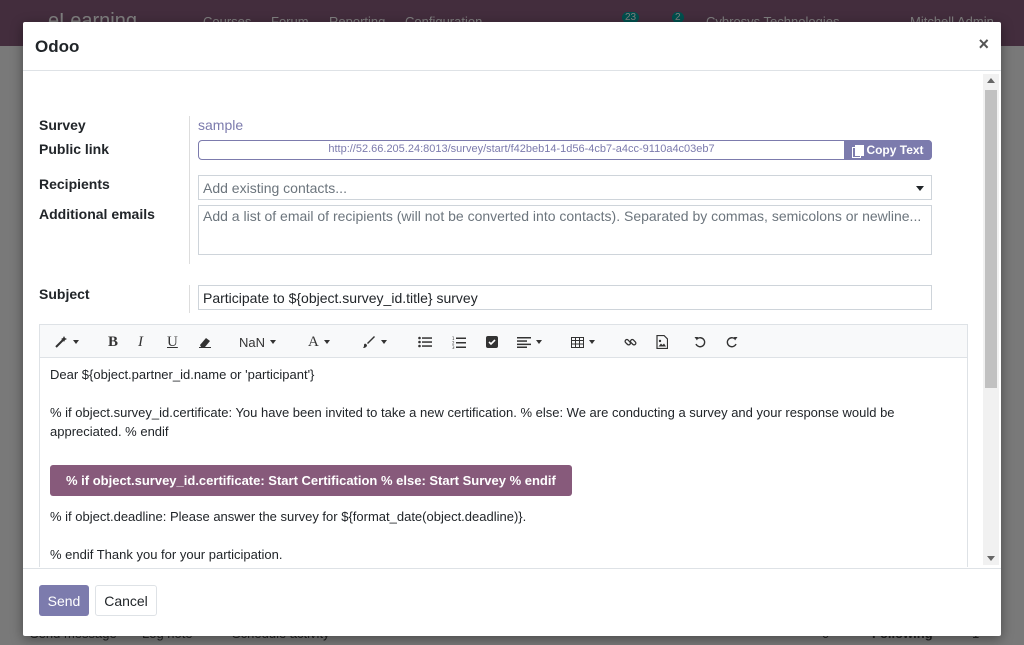  I want to click on svg-text: 3, so click(453, 347).